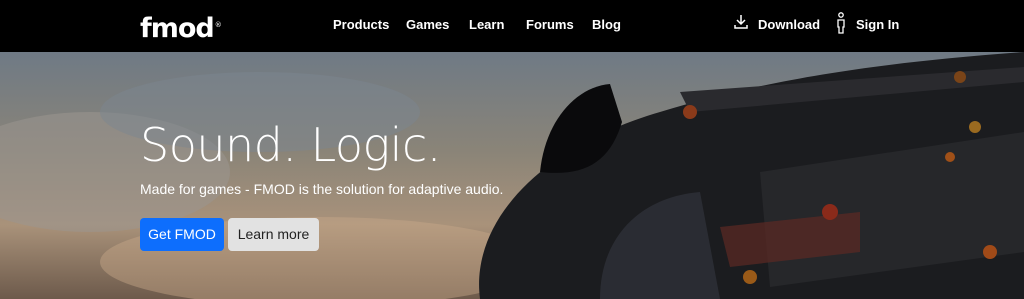  I want to click on get-fmod-button: Get FMOD, so click(182, 234).